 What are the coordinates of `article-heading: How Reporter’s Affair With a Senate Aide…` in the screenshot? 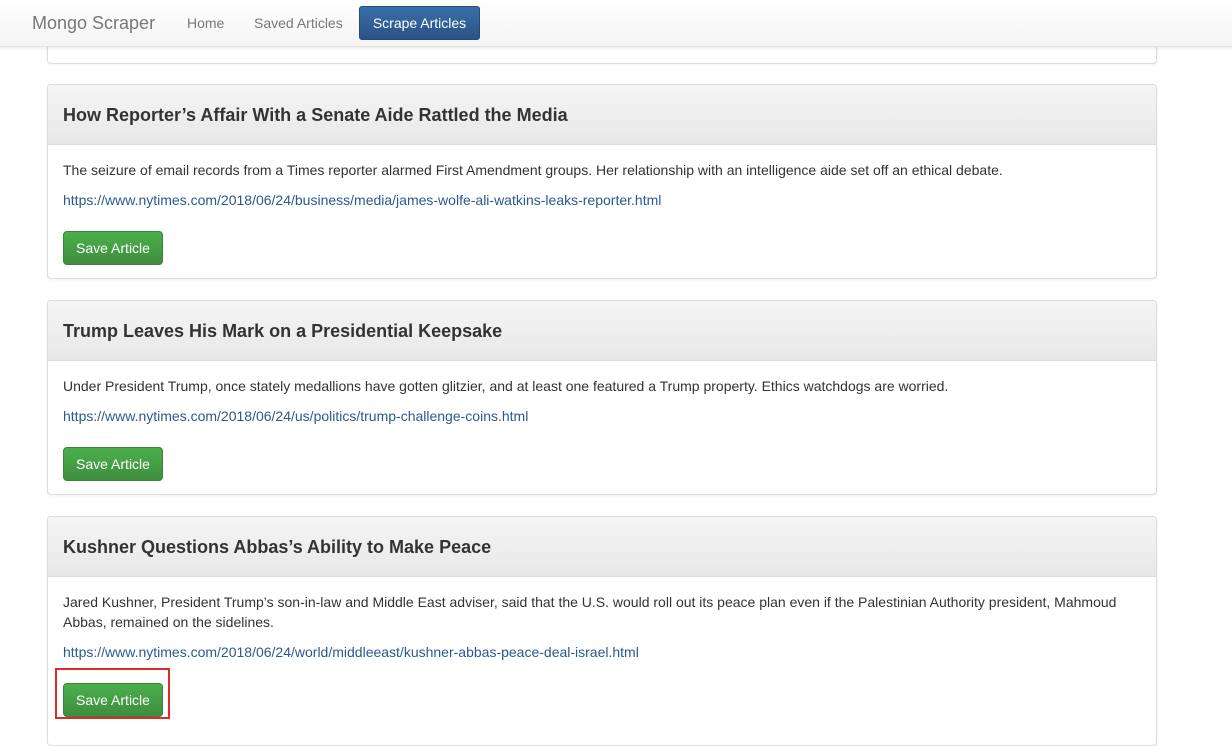 It's located at (602, 115).